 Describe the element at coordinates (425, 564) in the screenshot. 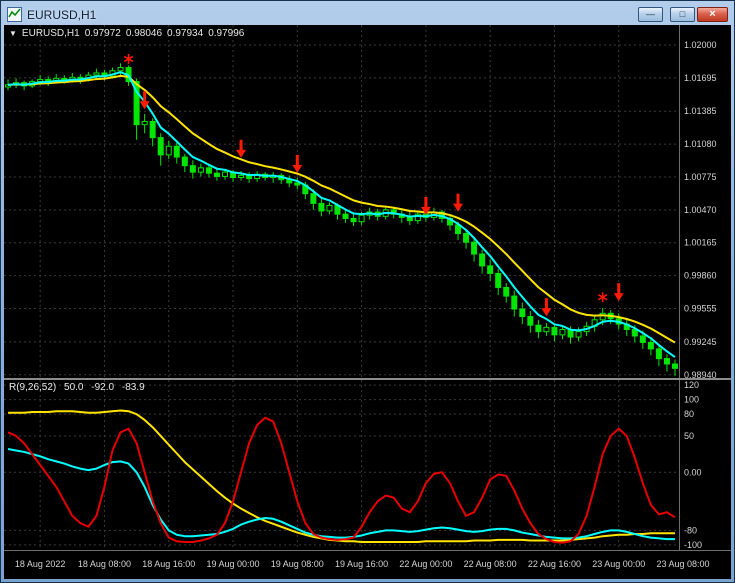

I see `time-axis-label: 22 Aug 00:00` at that location.